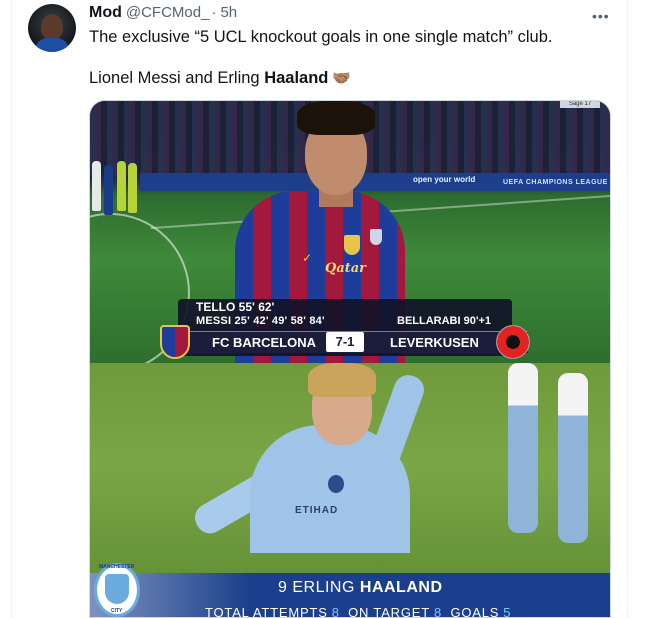 The width and height of the screenshot is (650, 618). What do you see at coordinates (105, 13) in the screenshot?
I see `display-name: Mod` at bounding box center [105, 13].